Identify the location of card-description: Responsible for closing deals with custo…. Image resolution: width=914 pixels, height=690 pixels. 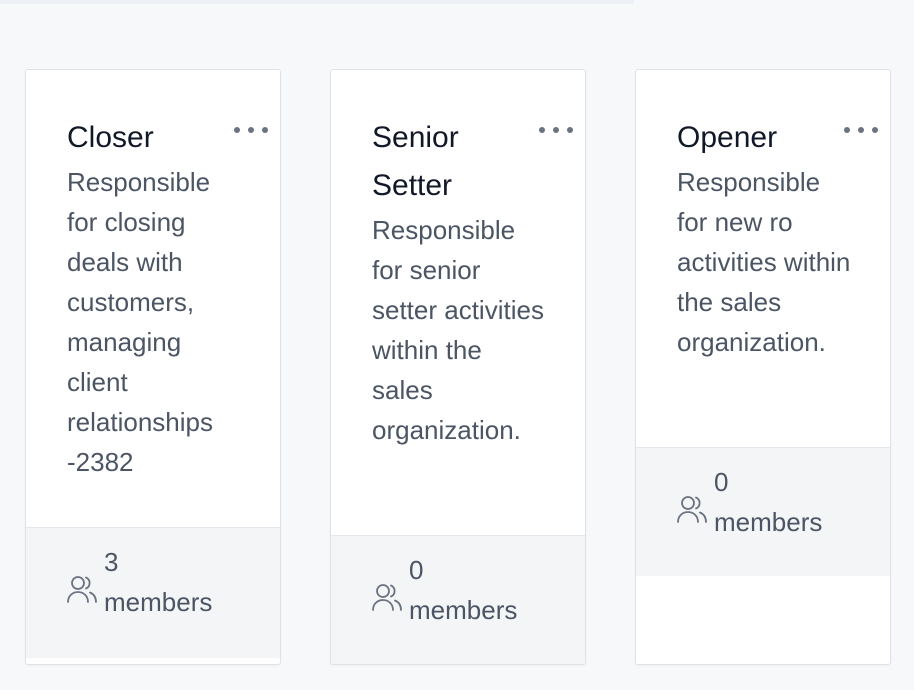
(140, 322).